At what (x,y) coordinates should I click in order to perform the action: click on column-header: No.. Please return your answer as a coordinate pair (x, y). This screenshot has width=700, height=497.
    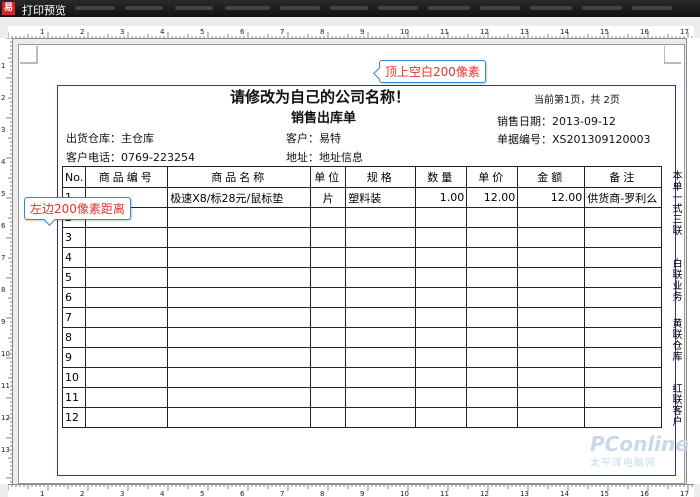
    Looking at the image, I should click on (74, 177).